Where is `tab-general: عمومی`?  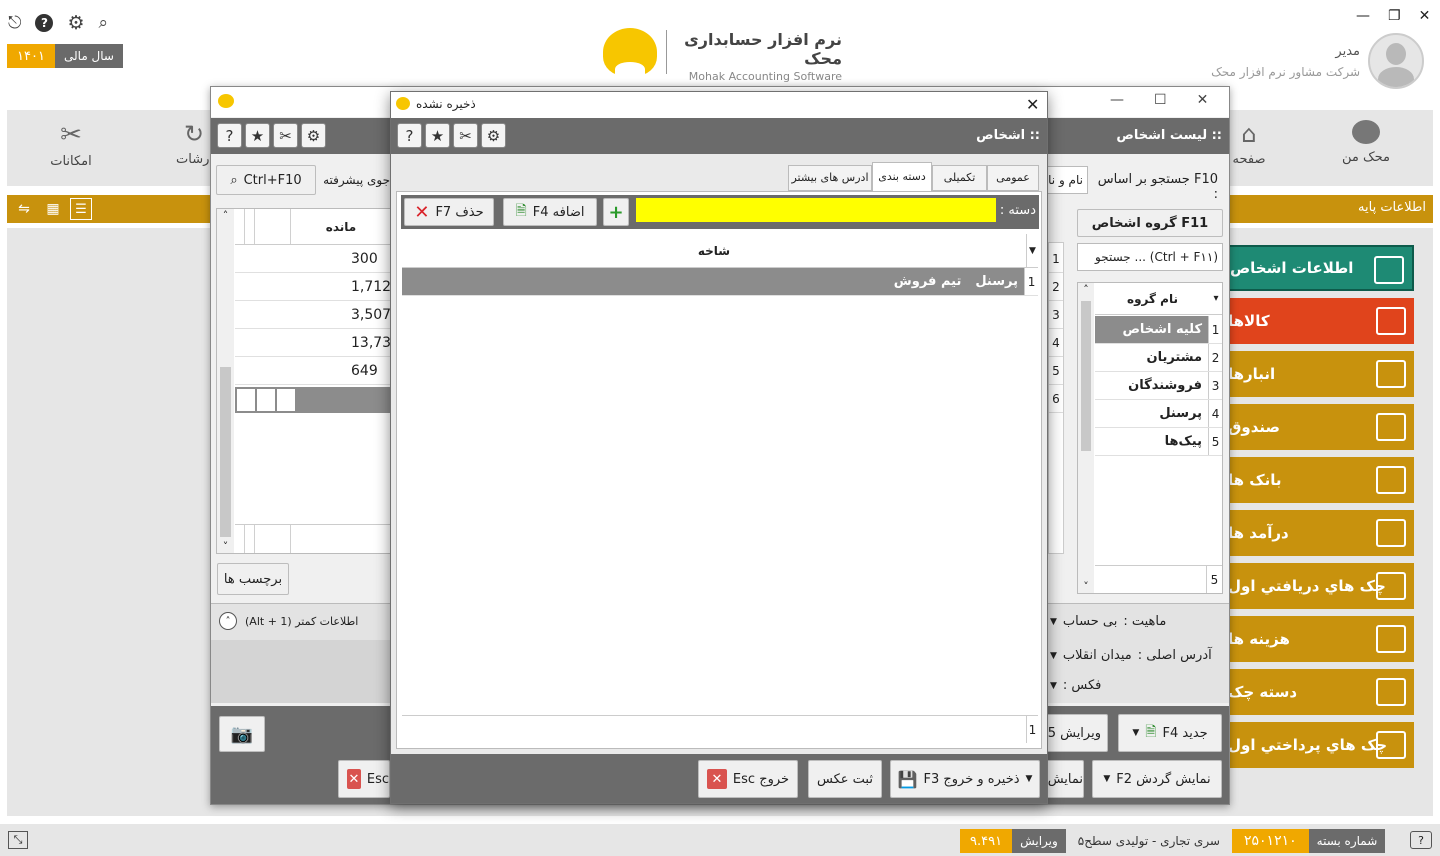 tab-general: عمومی is located at coordinates (1013, 178).